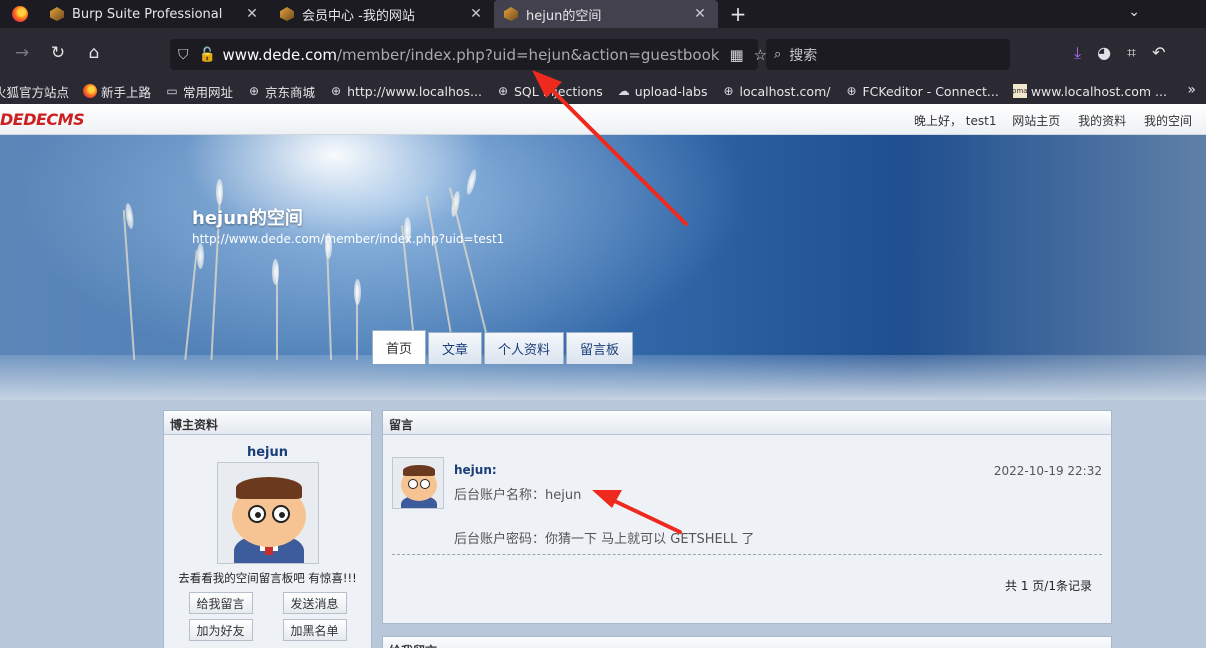 This screenshot has height=648, width=1206. Describe the element at coordinates (22, 53) in the screenshot. I see `forward-icon: →` at that location.